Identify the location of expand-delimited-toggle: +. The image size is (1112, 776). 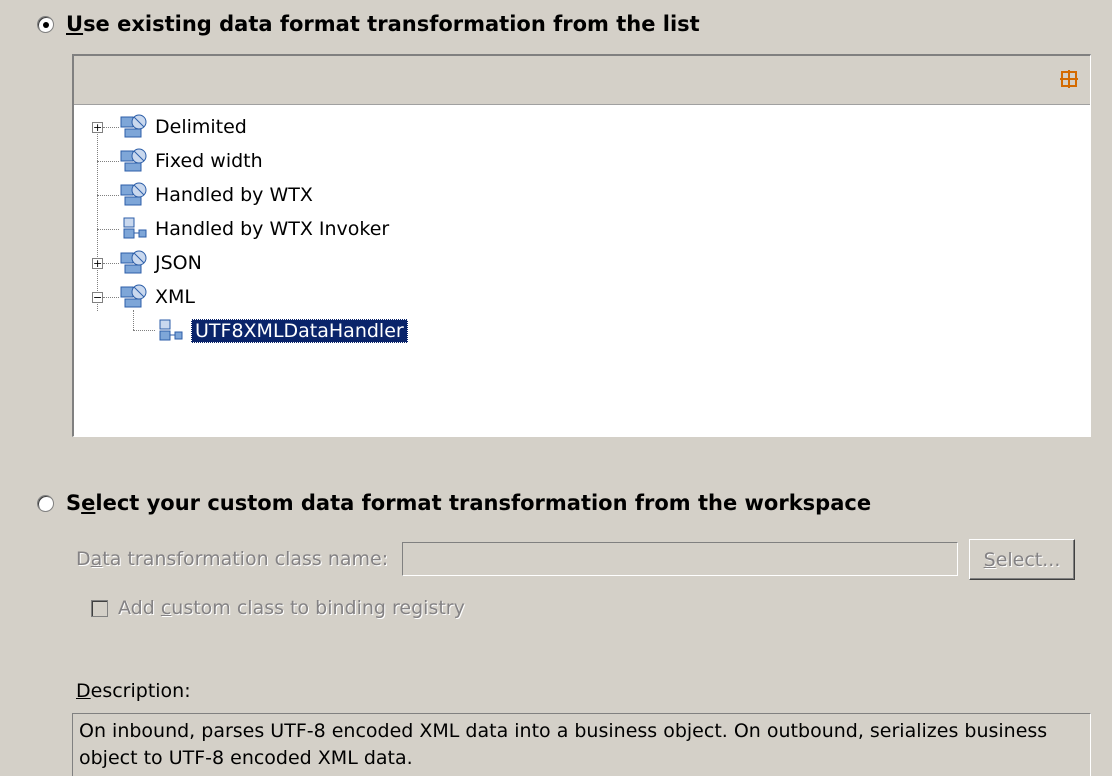
(97, 127).